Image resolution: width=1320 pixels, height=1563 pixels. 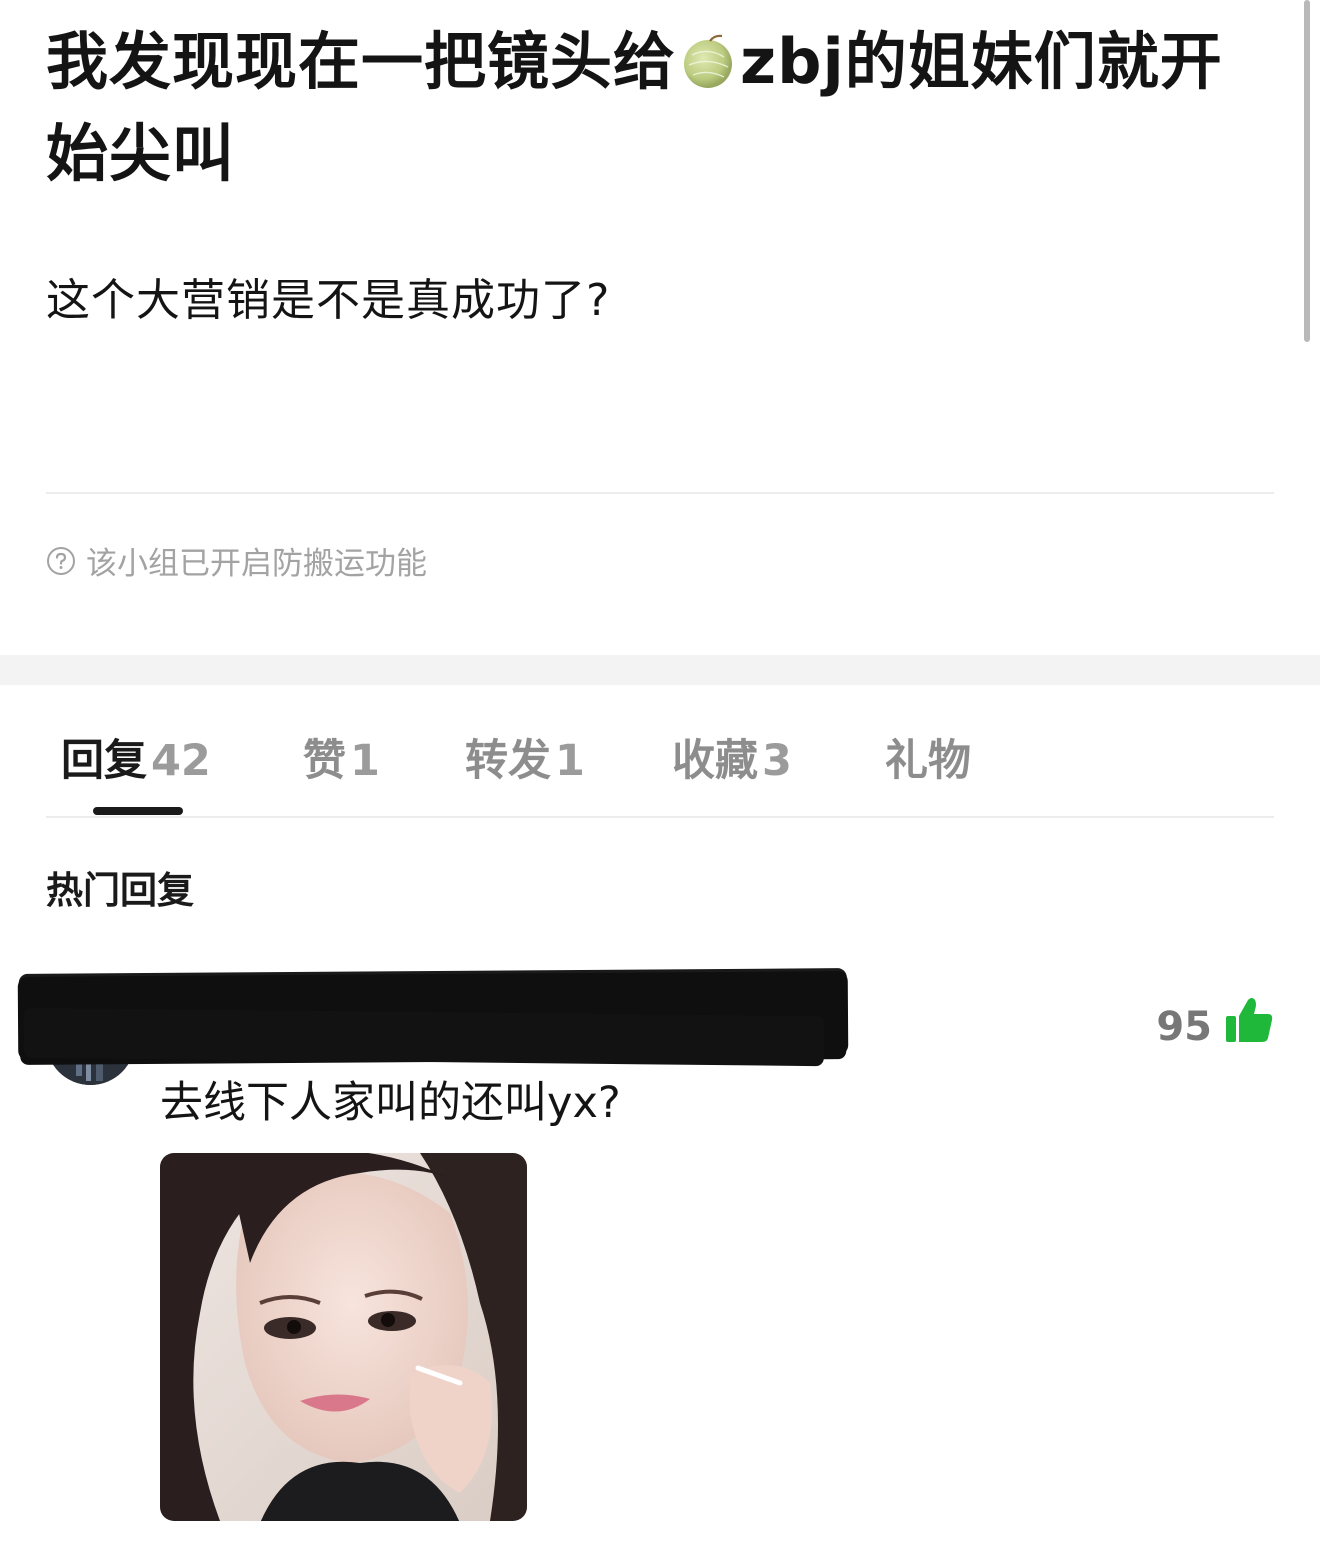 I want to click on section-separator, so click(x=660, y=670).